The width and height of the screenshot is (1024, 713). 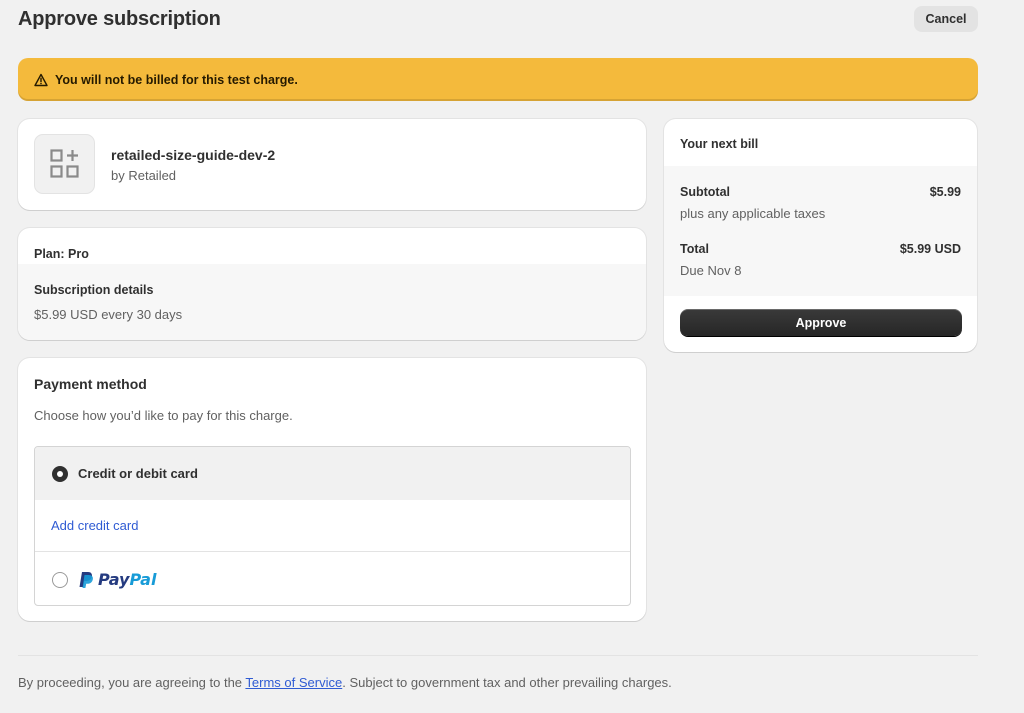 What do you see at coordinates (694, 249) in the screenshot?
I see `total-label: Total` at bounding box center [694, 249].